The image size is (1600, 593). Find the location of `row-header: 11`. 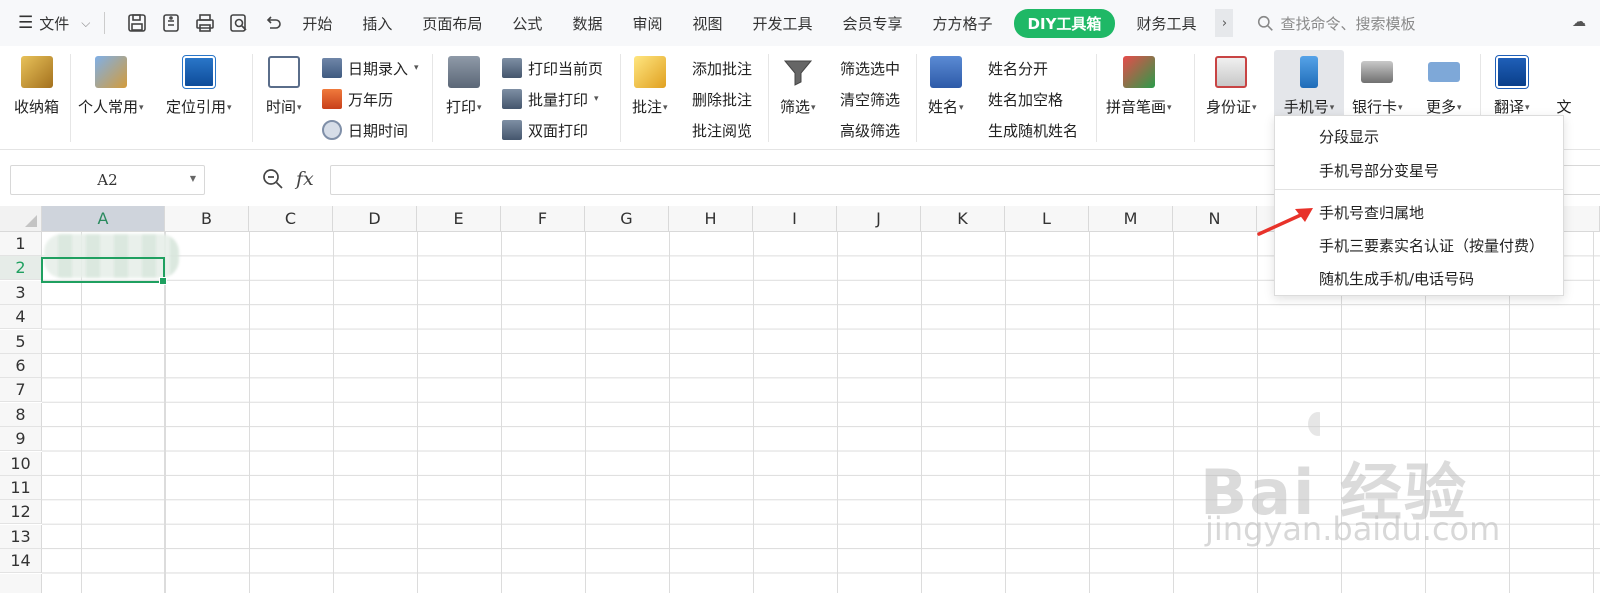

row-header: 11 is located at coordinates (21, 488).